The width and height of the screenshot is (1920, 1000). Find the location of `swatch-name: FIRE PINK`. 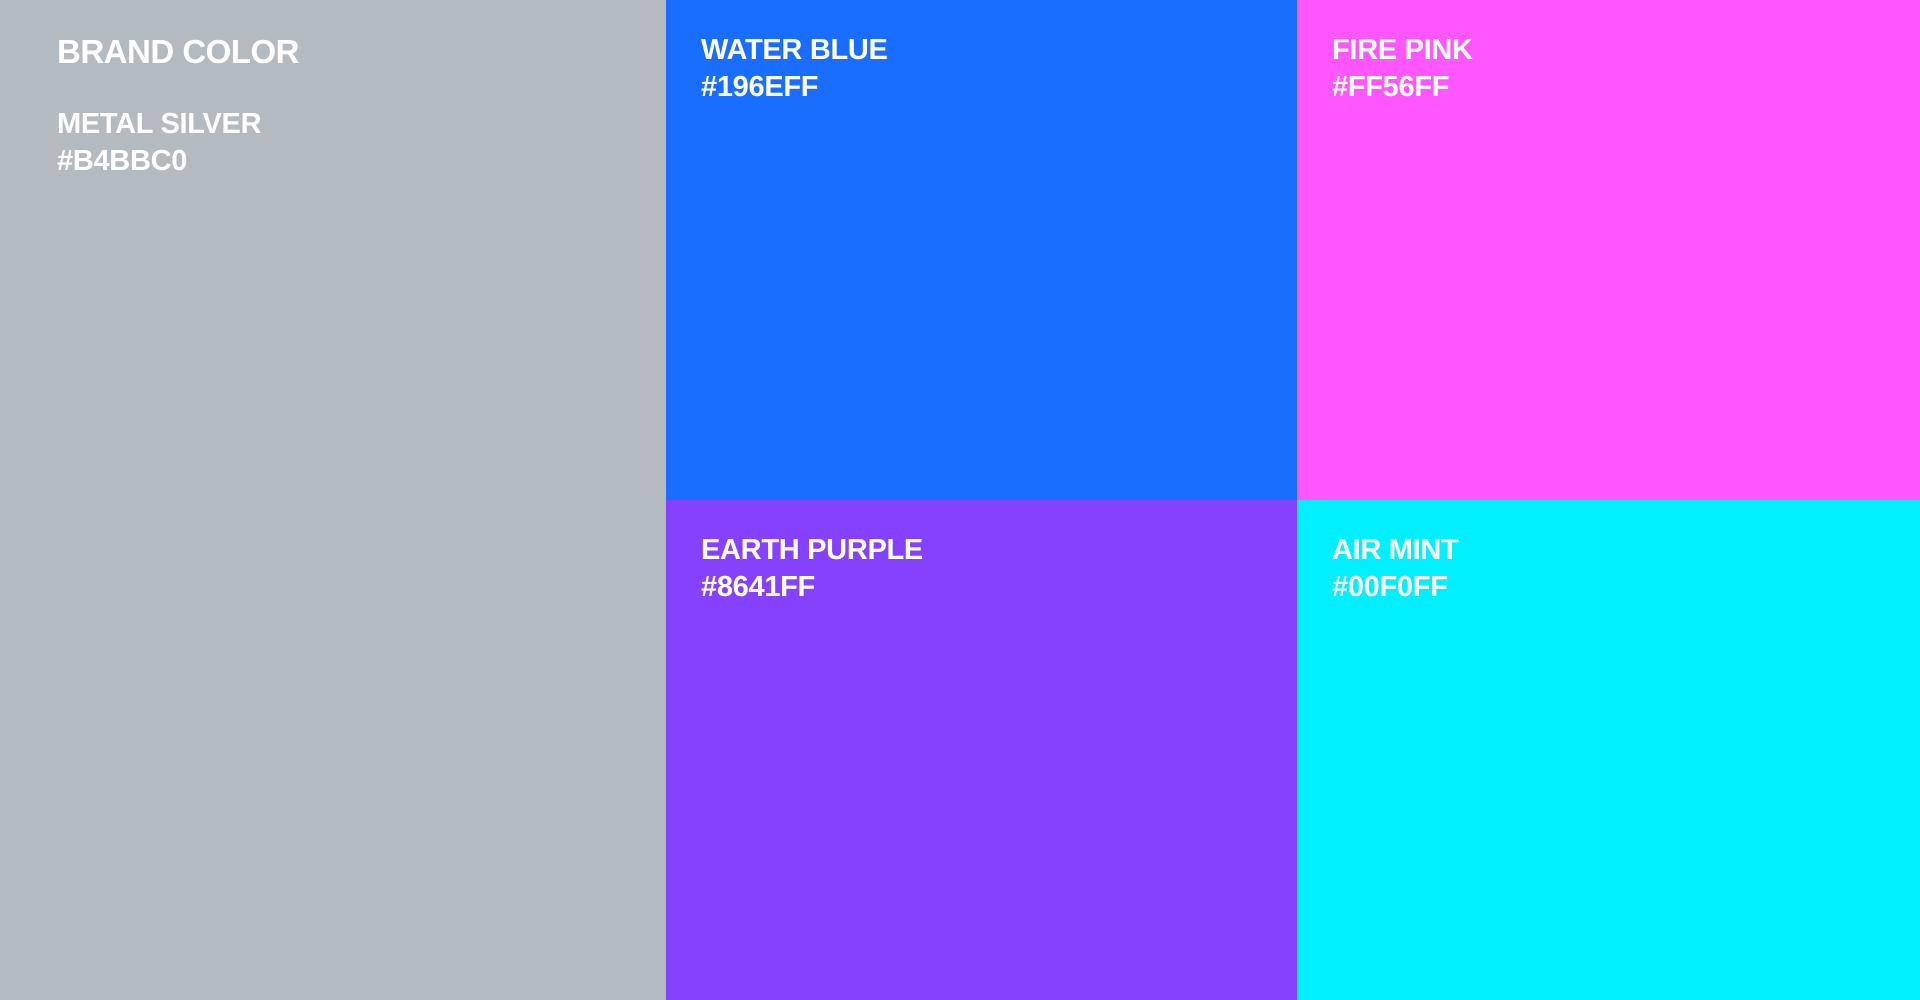

swatch-name: FIRE PINK is located at coordinates (1402, 50).